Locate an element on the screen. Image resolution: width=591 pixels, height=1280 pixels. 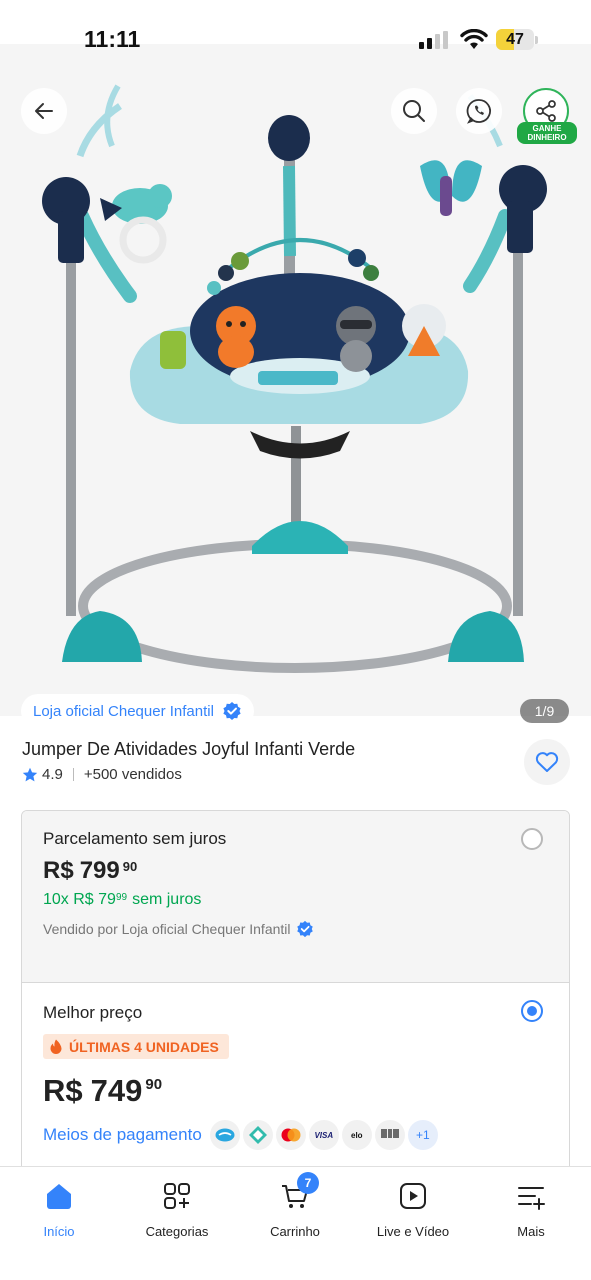
official-store-label: Loja oficial Chequer Infantil is located at coordinates (123, 711).